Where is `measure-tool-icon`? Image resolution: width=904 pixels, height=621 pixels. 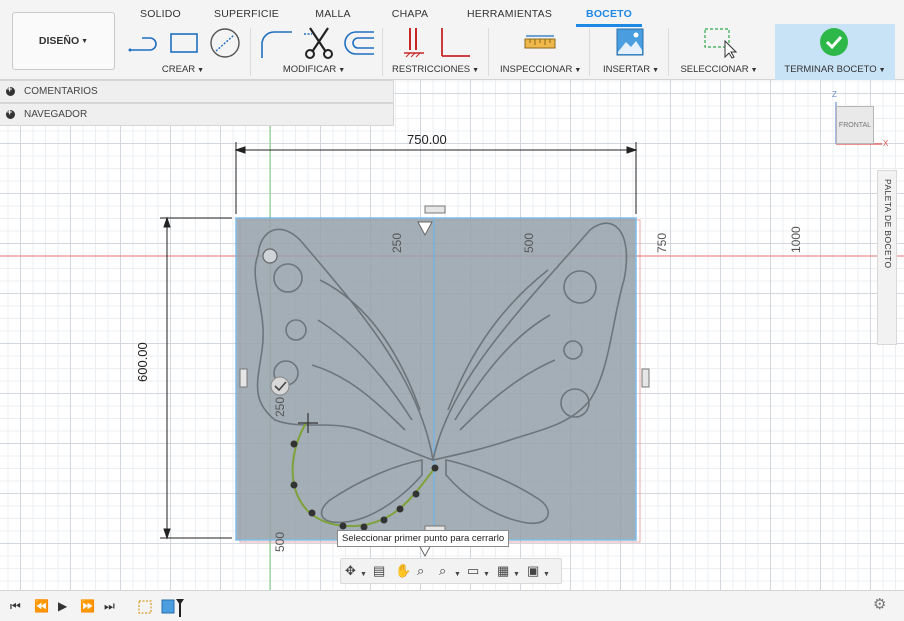
measure-tool-icon is located at coordinates (540, 43).